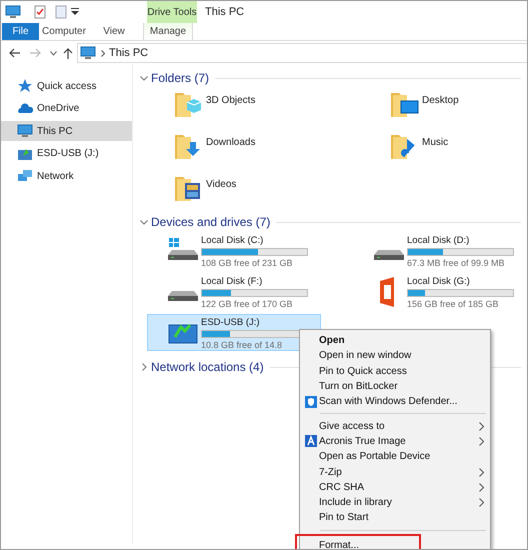 This screenshot has width=528, height=550. What do you see at coordinates (440, 100) in the screenshot?
I see `folder-name: Desktop` at bounding box center [440, 100].